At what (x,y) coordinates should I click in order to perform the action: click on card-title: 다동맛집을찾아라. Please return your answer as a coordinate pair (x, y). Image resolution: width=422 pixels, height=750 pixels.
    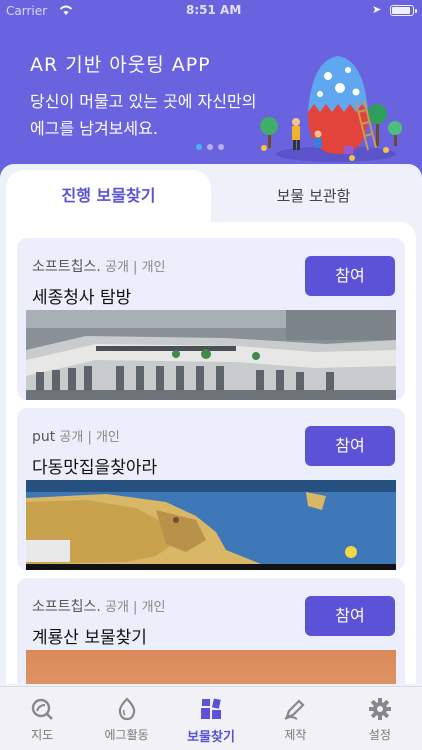
    Looking at the image, I should click on (95, 468).